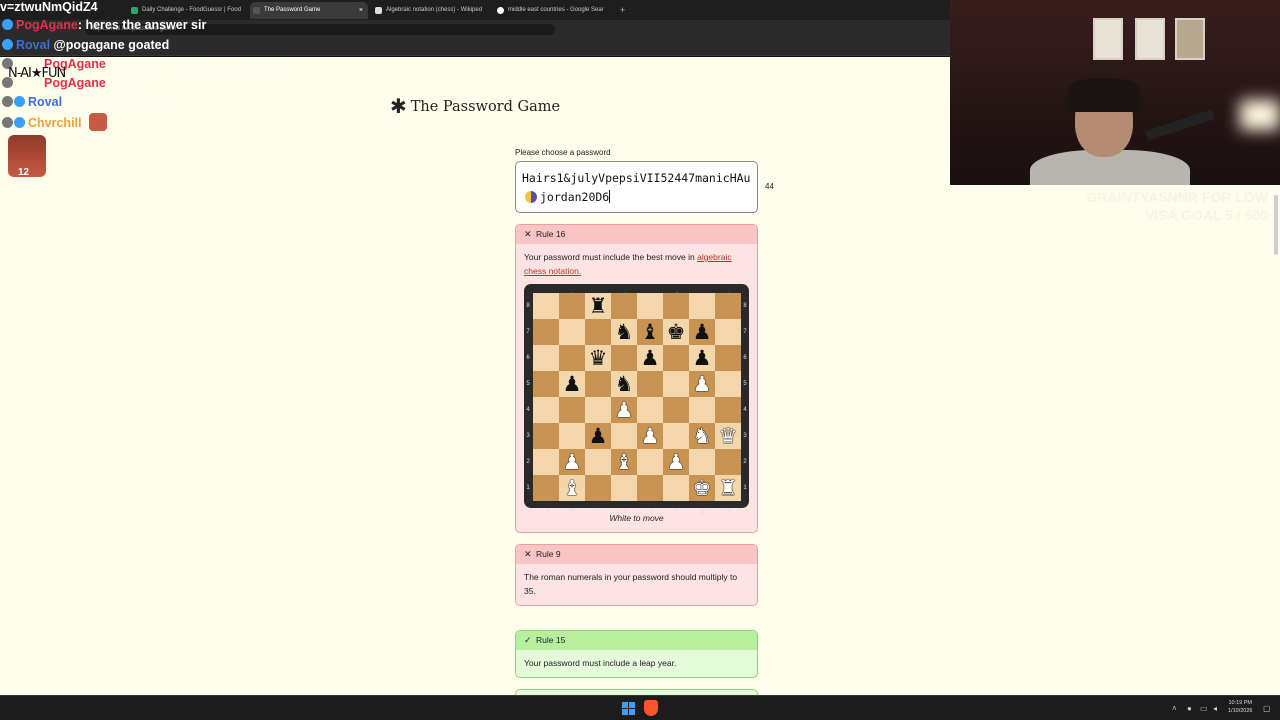 This screenshot has height=720, width=1280. Describe the element at coordinates (1267, 708) in the screenshot. I see `notification-icon: ▢` at that location.